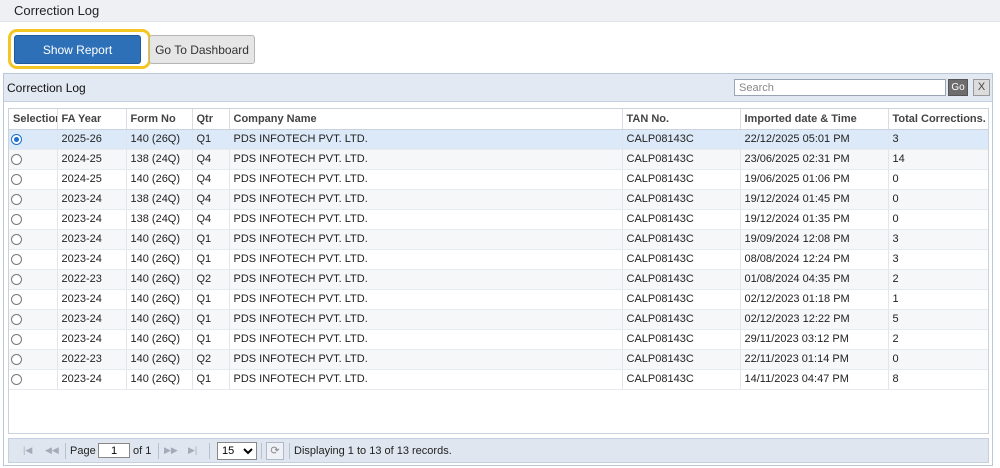 This screenshot has width=1000, height=468. What do you see at coordinates (46, 88) in the screenshot?
I see `grid-title: Correction Log` at bounding box center [46, 88].